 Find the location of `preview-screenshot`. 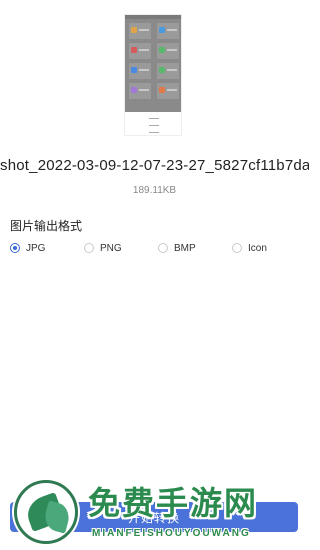

preview-screenshot is located at coordinates (153, 63).